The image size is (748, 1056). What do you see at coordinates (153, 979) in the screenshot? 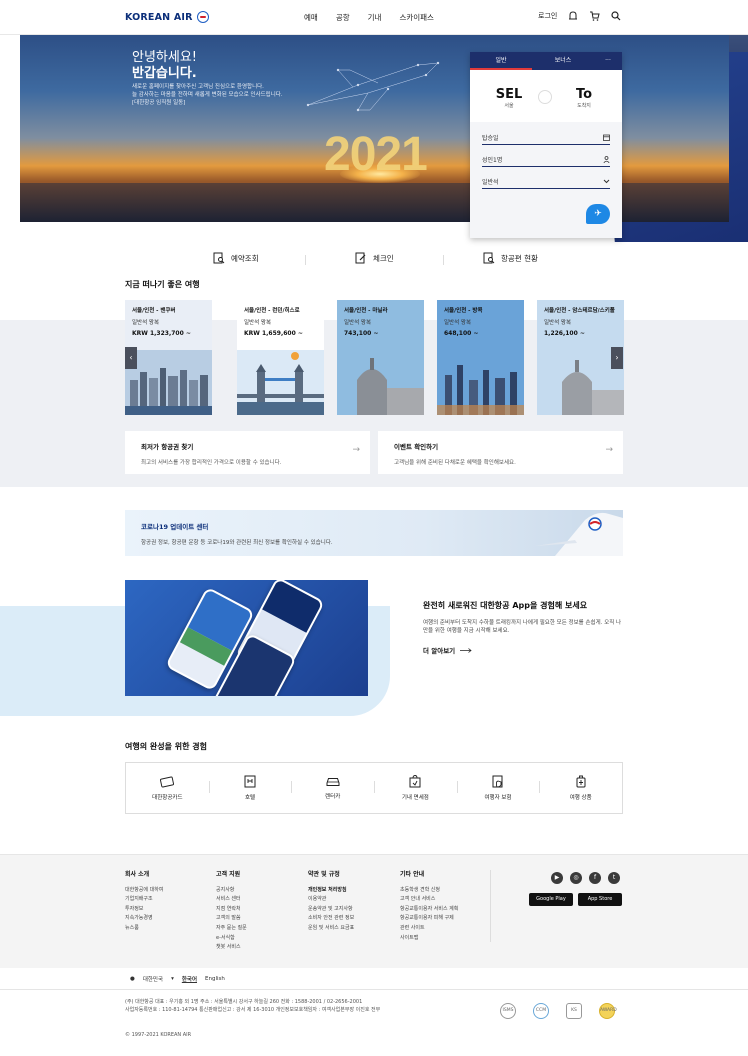
I see `country-select: 대한민국` at bounding box center [153, 979].